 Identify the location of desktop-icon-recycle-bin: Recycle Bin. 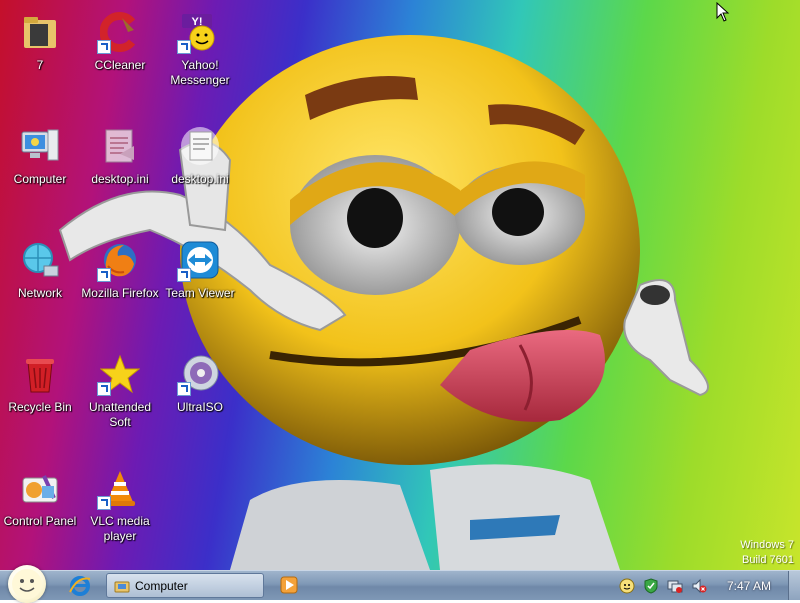
(40, 400).